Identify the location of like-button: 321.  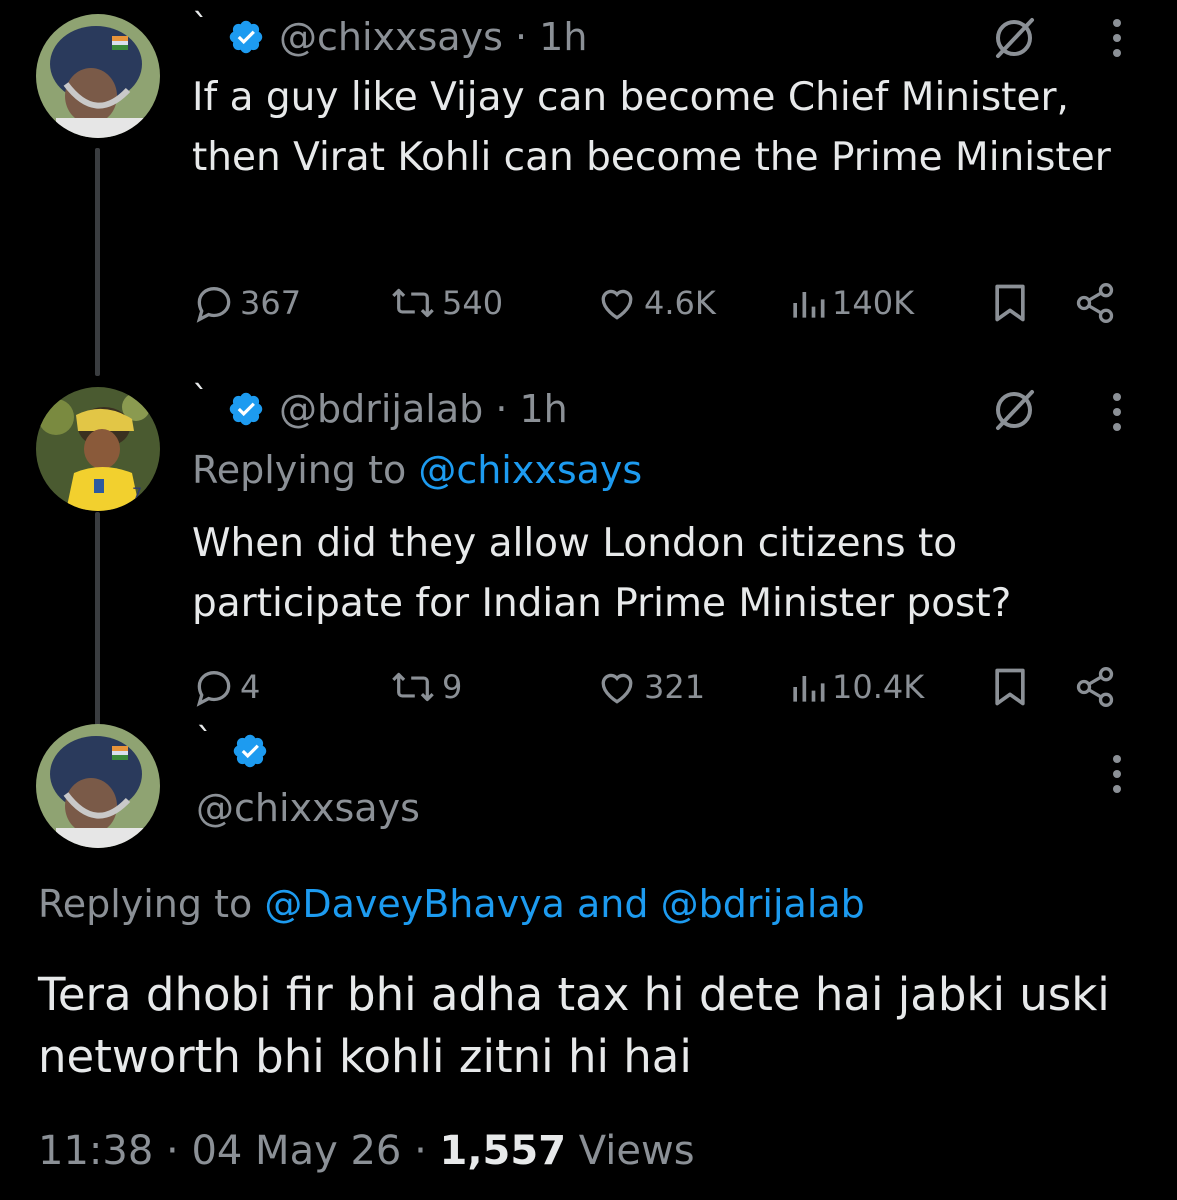
(649, 687).